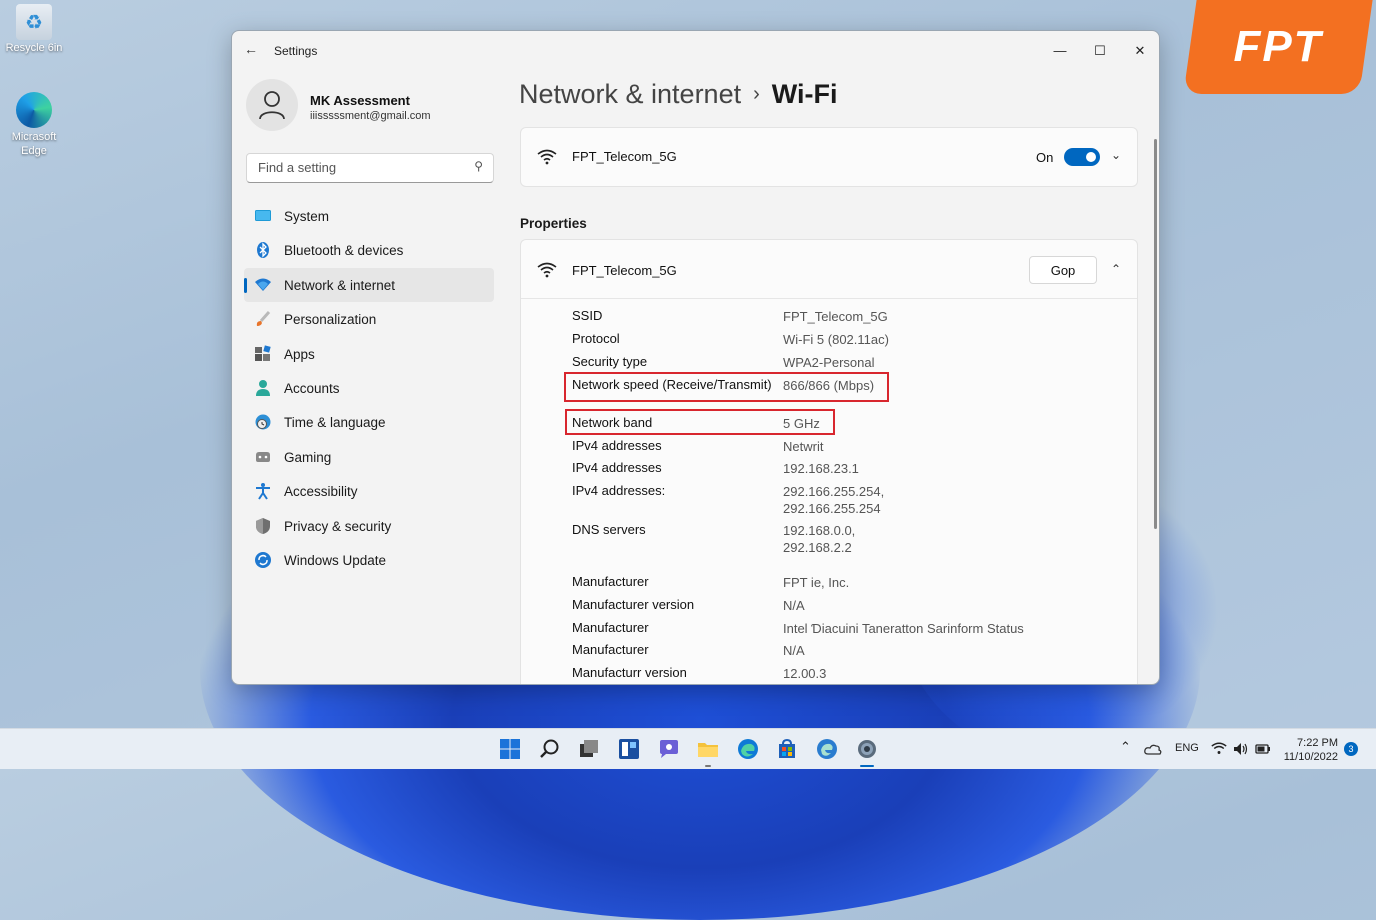  I want to click on clock: 7:22 PM 11/10/2022, so click(1309, 750).